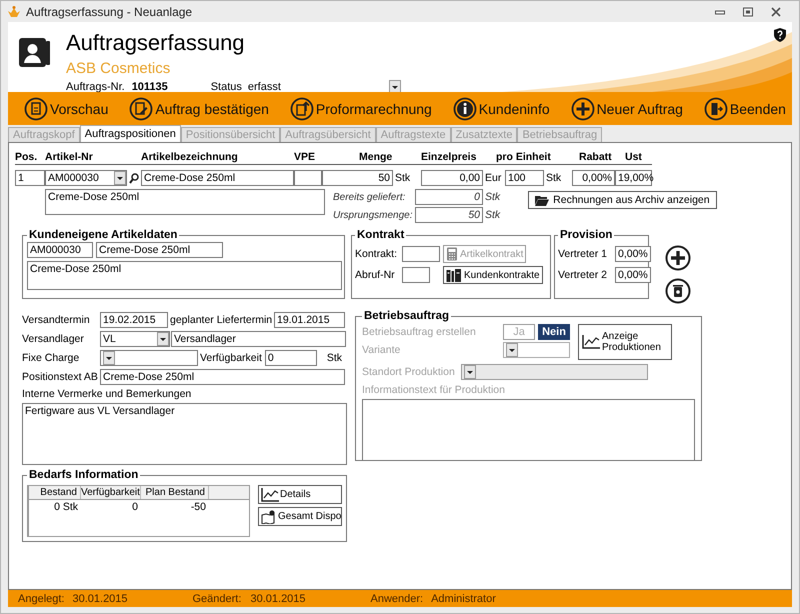  I want to click on representative-label: Vertreter 2, so click(583, 275).